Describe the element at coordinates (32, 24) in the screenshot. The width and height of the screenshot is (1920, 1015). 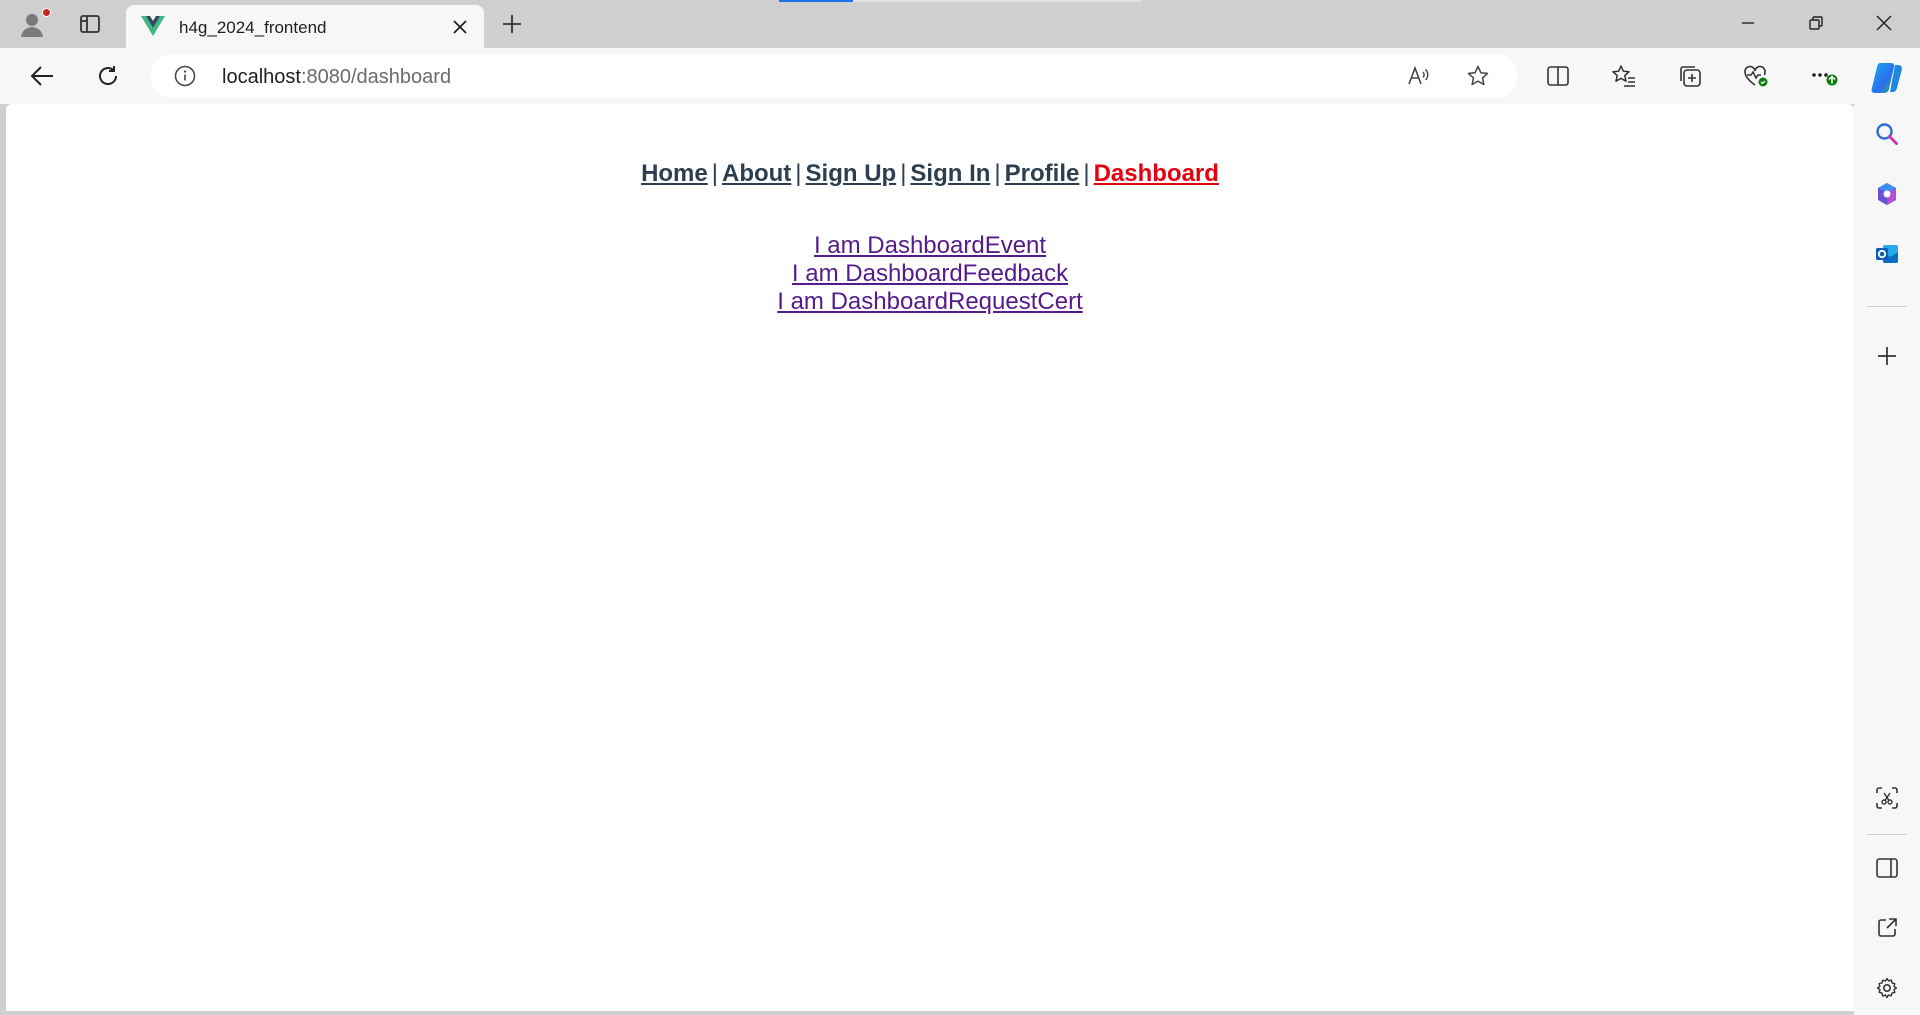
I see `profile-button` at that location.